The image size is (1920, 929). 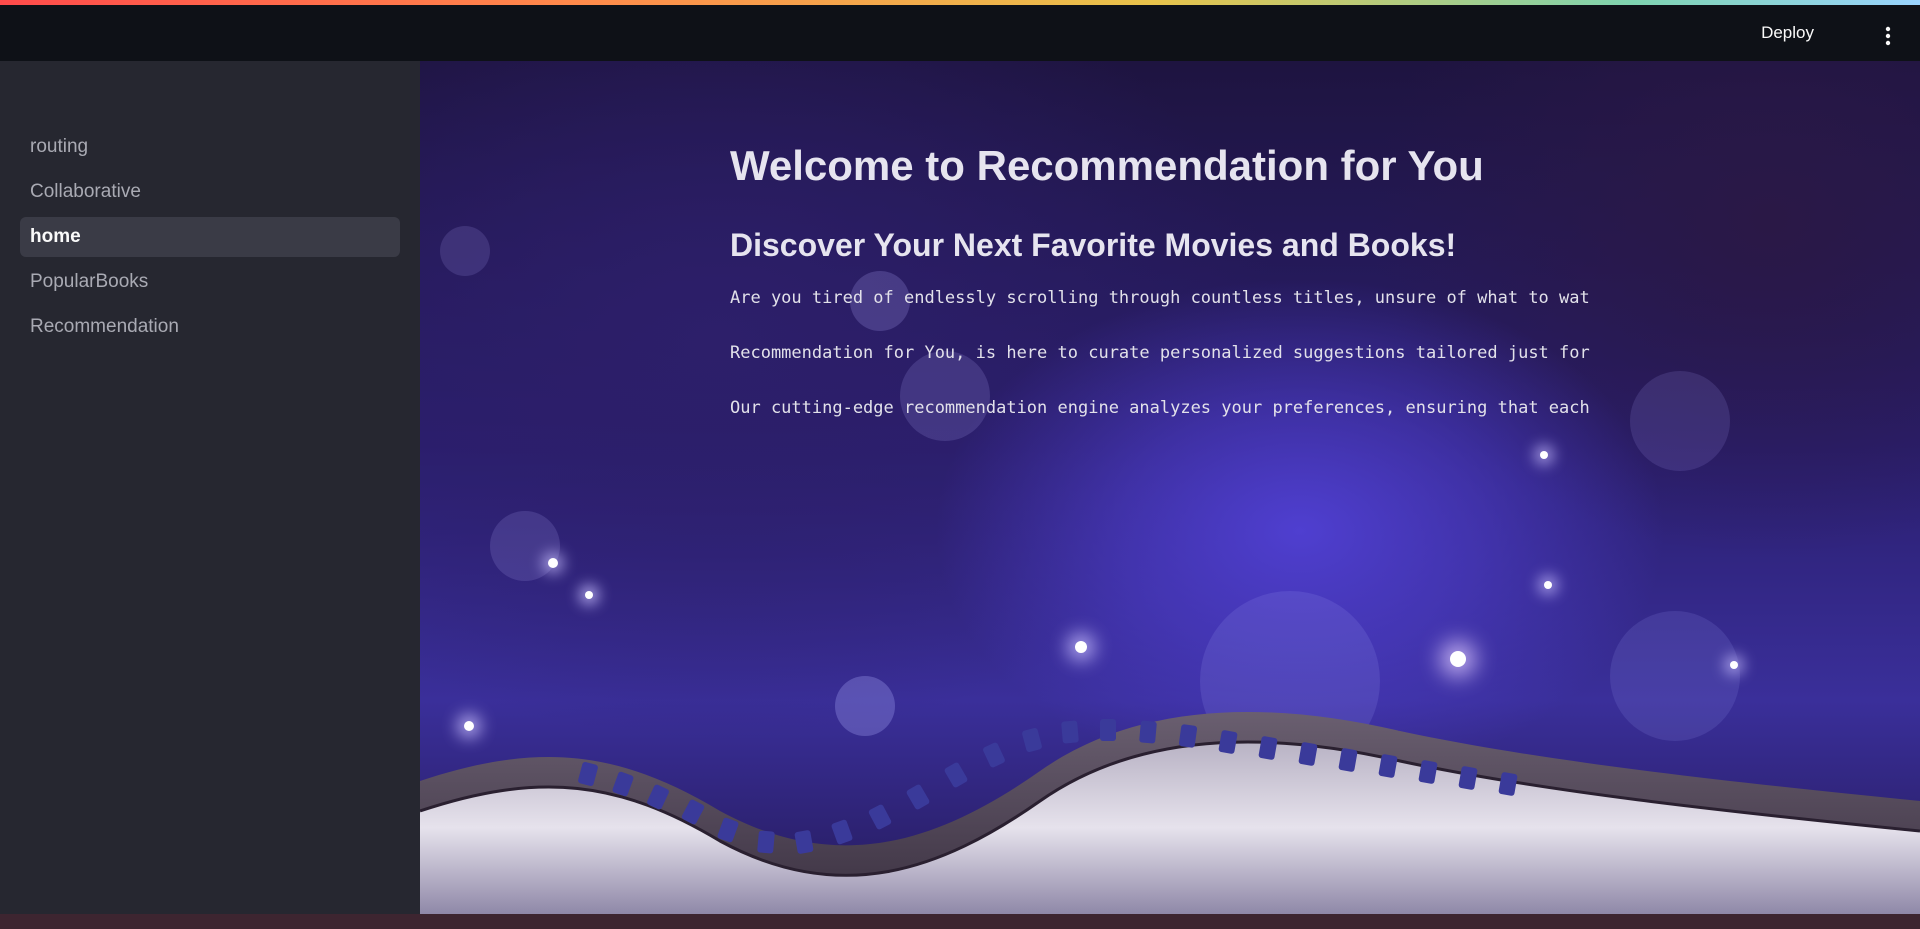 What do you see at coordinates (210, 327) in the screenshot?
I see `sidebar-item-recommendation: Recommendation` at bounding box center [210, 327].